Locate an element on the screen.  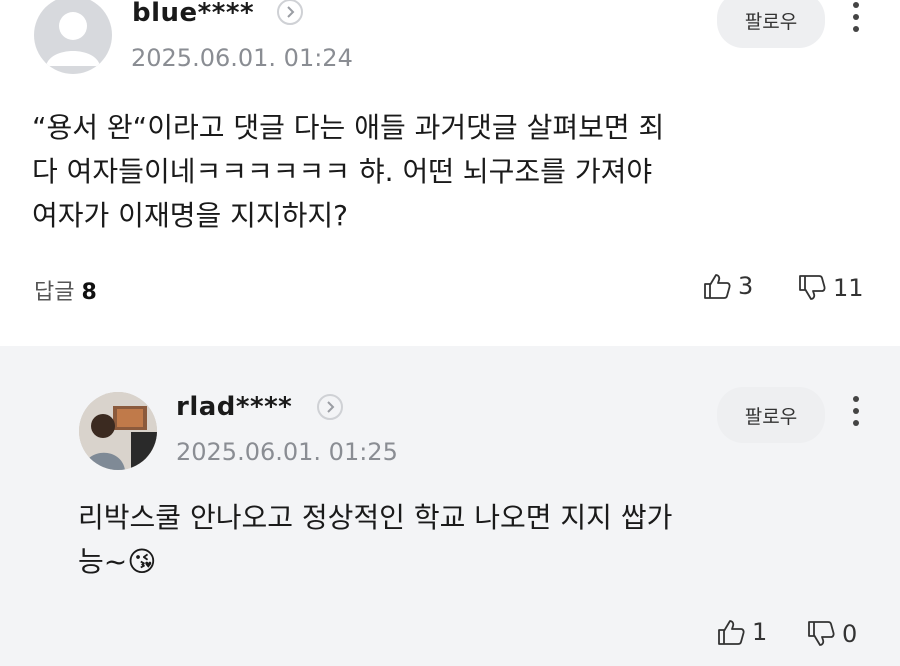
comment-text-line: 능~😘 is located at coordinates (117, 561).